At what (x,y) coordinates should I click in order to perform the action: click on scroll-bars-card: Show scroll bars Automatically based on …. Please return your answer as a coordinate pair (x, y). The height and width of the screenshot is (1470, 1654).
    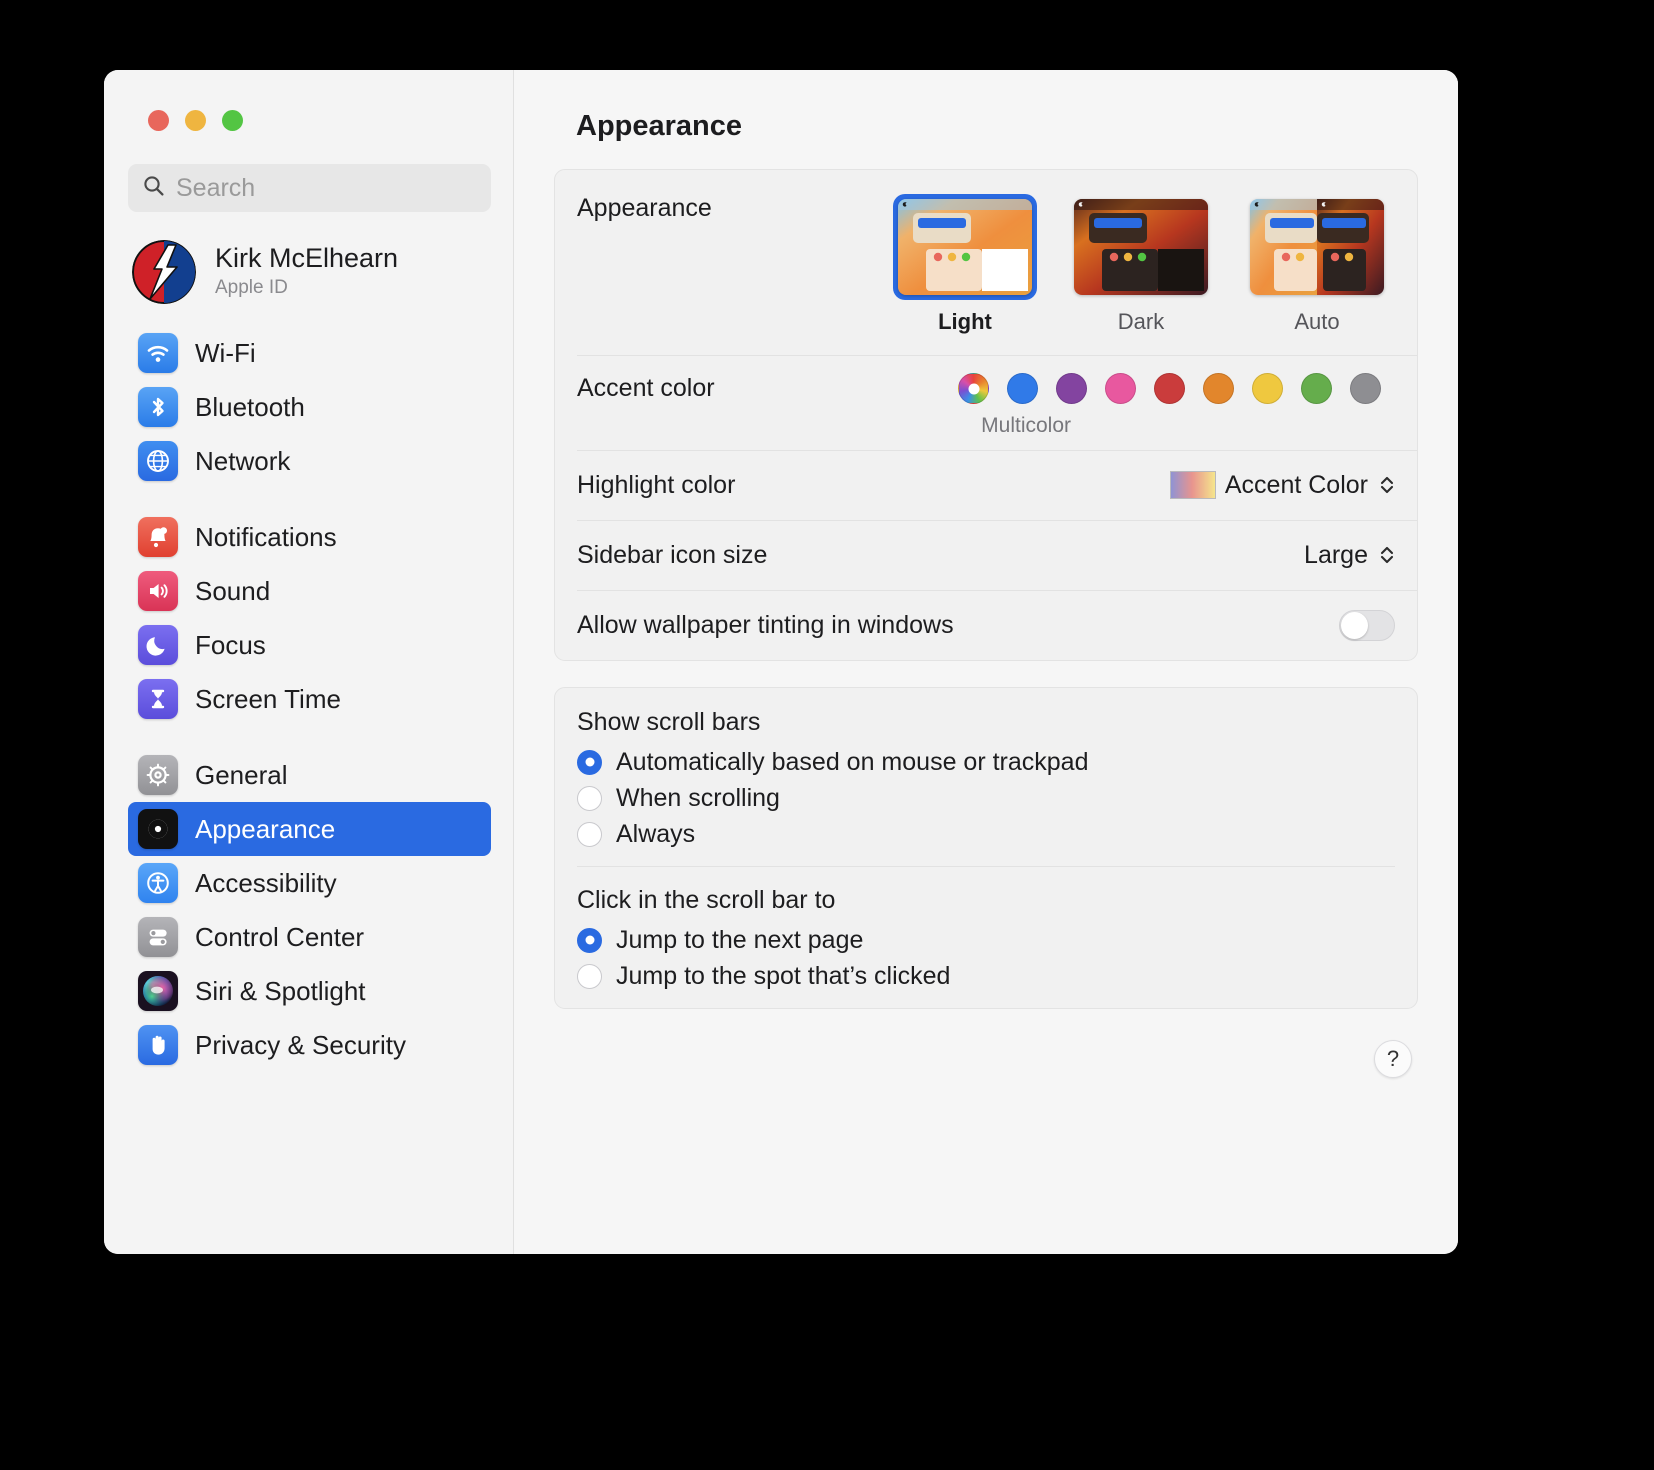
    Looking at the image, I should click on (986, 848).